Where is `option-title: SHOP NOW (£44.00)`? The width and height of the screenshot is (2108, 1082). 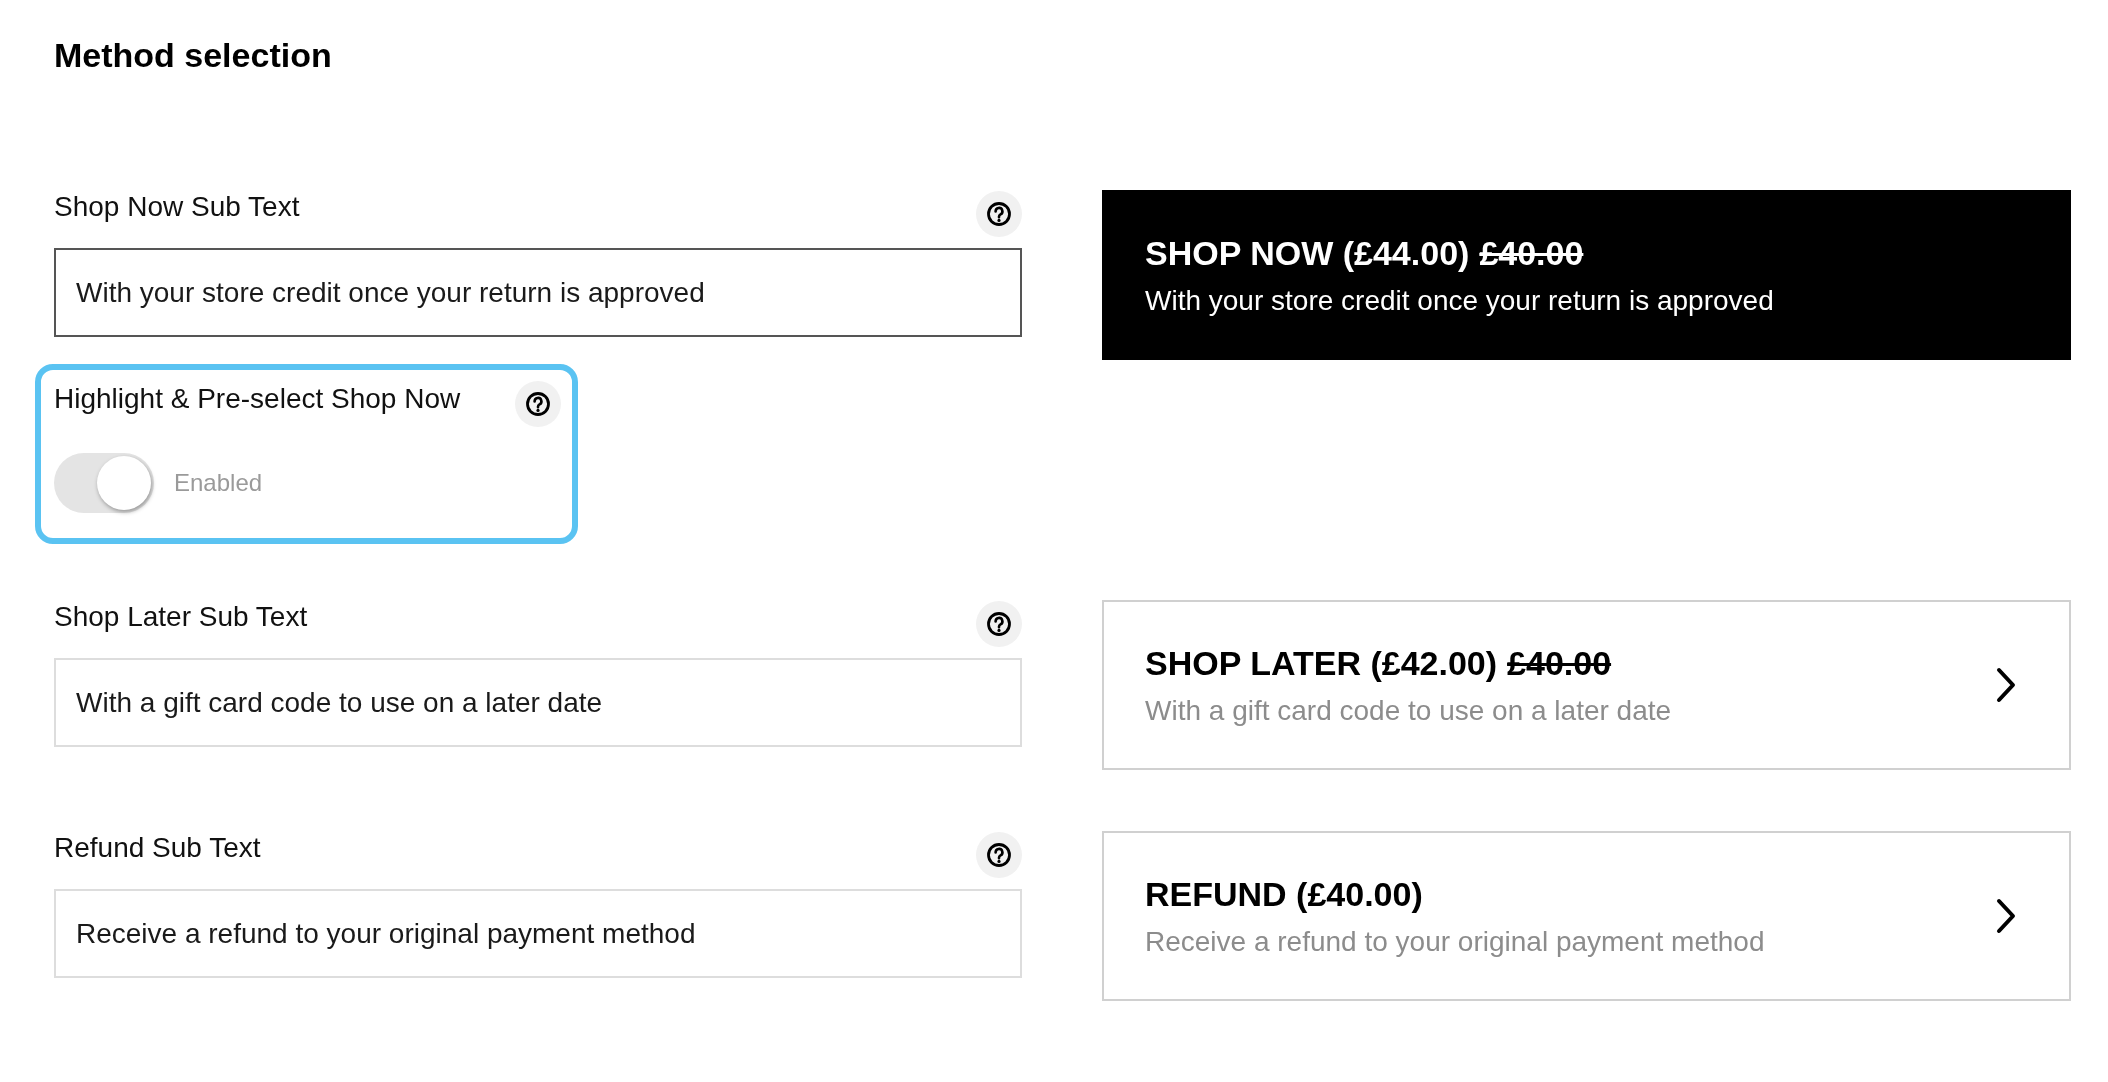 option-title: SHOP NOW (£44.00) is located at coordinates (1307, 253).